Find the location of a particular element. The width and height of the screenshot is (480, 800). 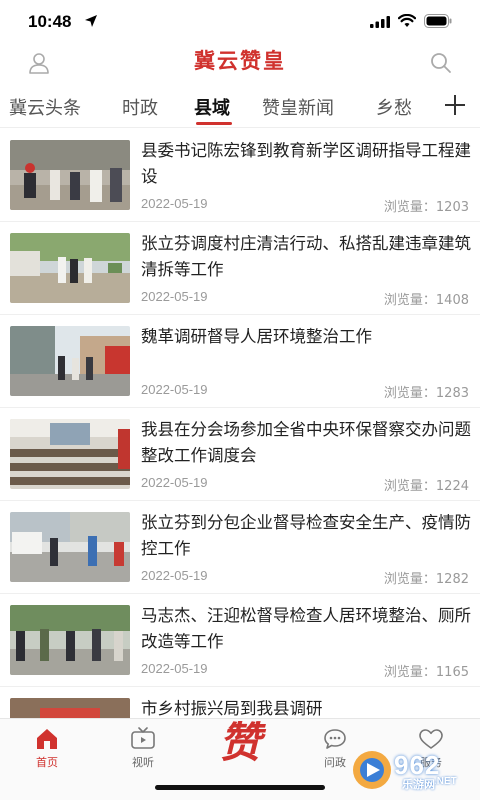

news-title: 我县在分会场参加全省中央环保督察交办问题整改工作调度会 is located at coordinates (306, 442).